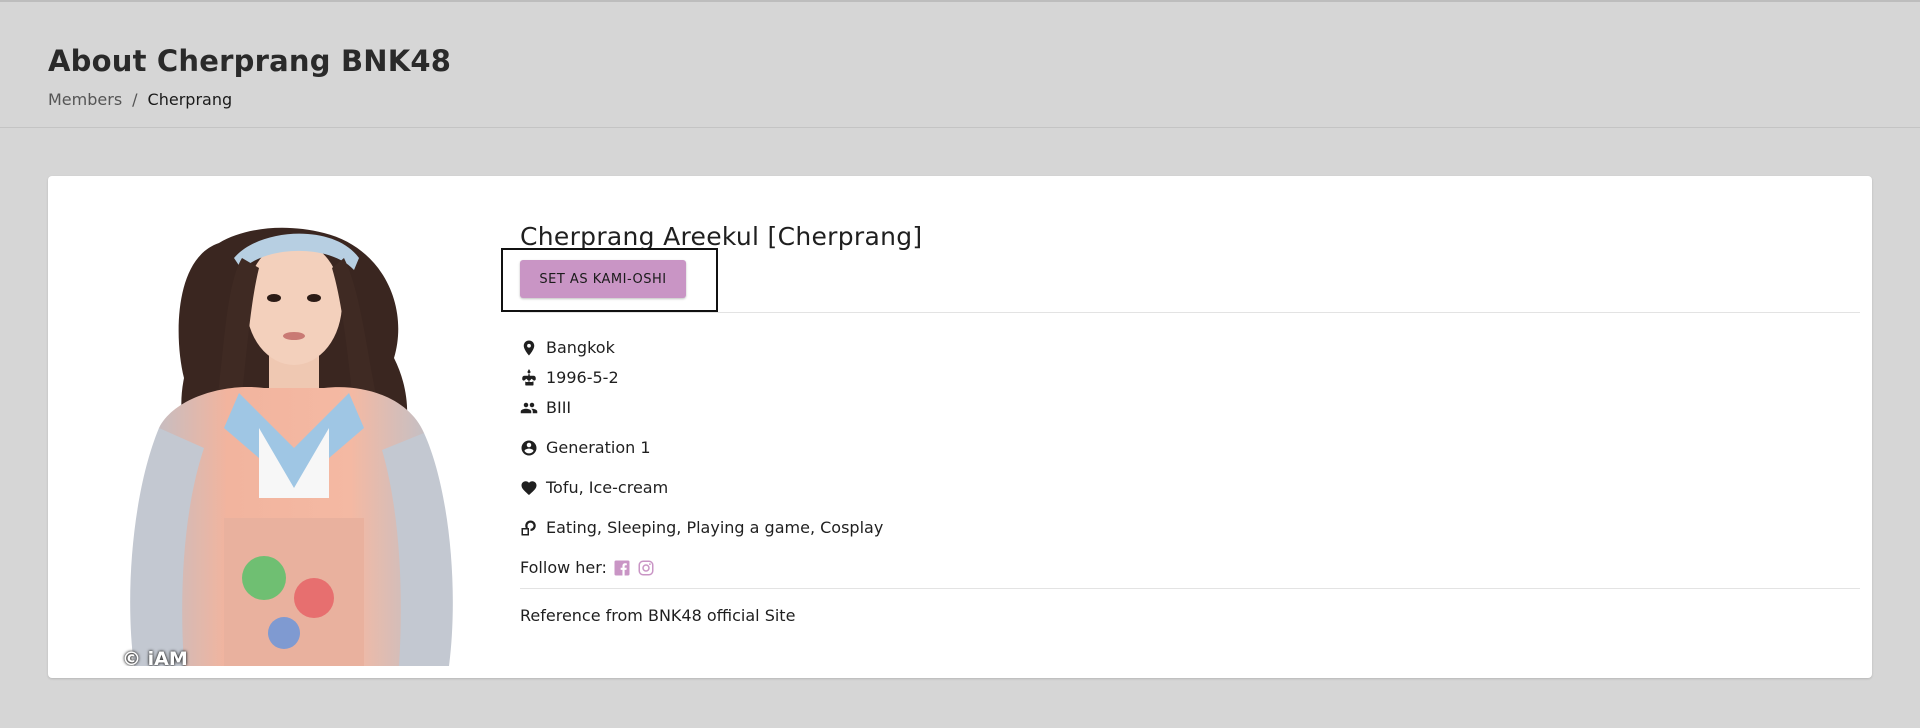  Describe the element at coordinates (646, 568) in the screenshot. I see `instagram-icon` at that location.